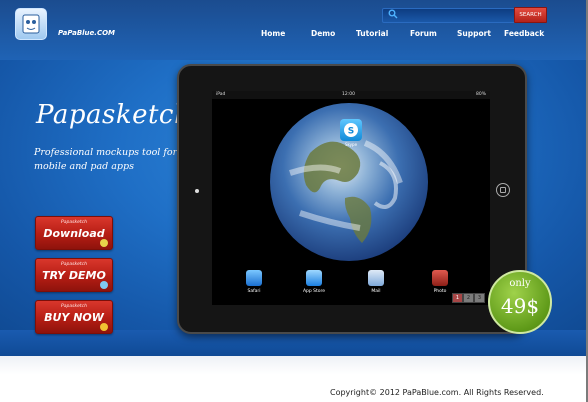 This screenshot has height=402, width=588. What do you see at coordinates (474, 33) in the screenshot?
I see `nav-support: Support` at bounding box center [474, 33].